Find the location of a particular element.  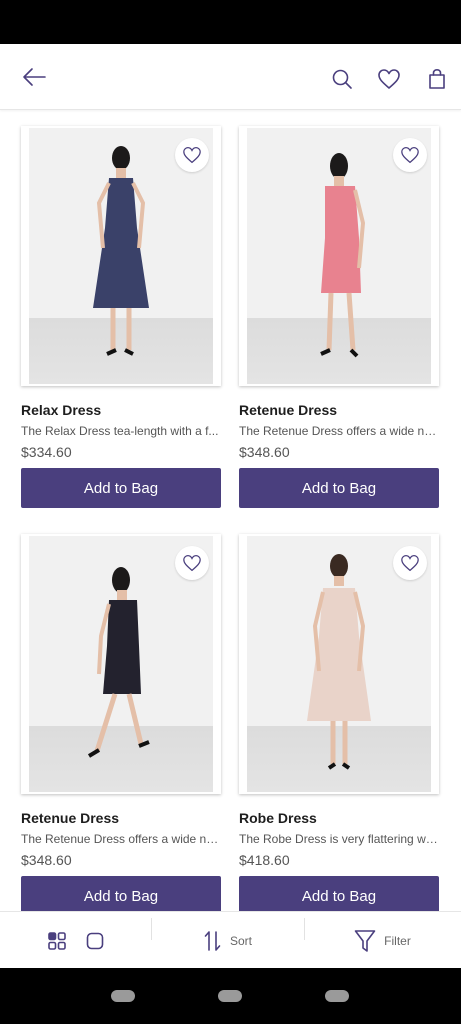

shopping-bag-icon is located at coordinates (437, 79).